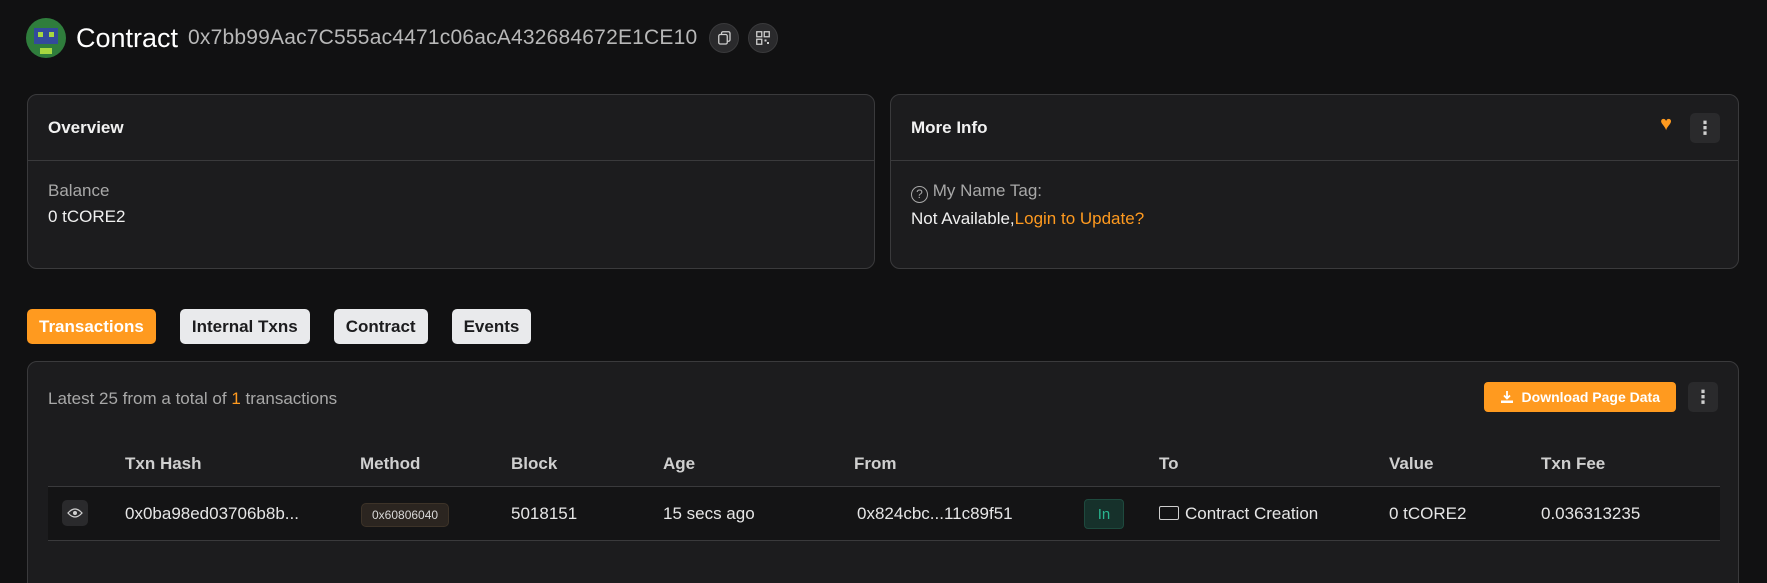 This screenshot has height=583, width=1767. Describe the element at coordinates (127, 37) in the screenshot. I see `page-title: Contract` at that location.